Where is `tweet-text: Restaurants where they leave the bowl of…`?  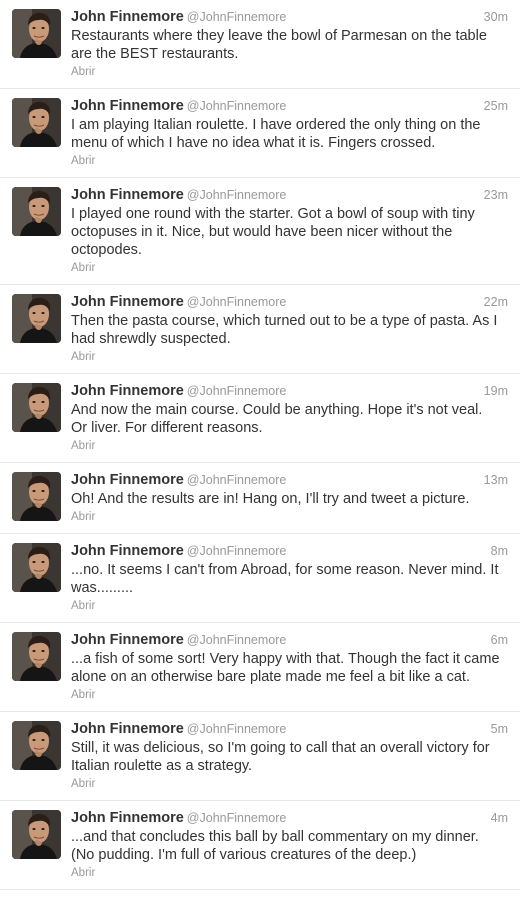 tweet-text: Restaurants where they leave the bowl of… is located at coordinates (279, 45).